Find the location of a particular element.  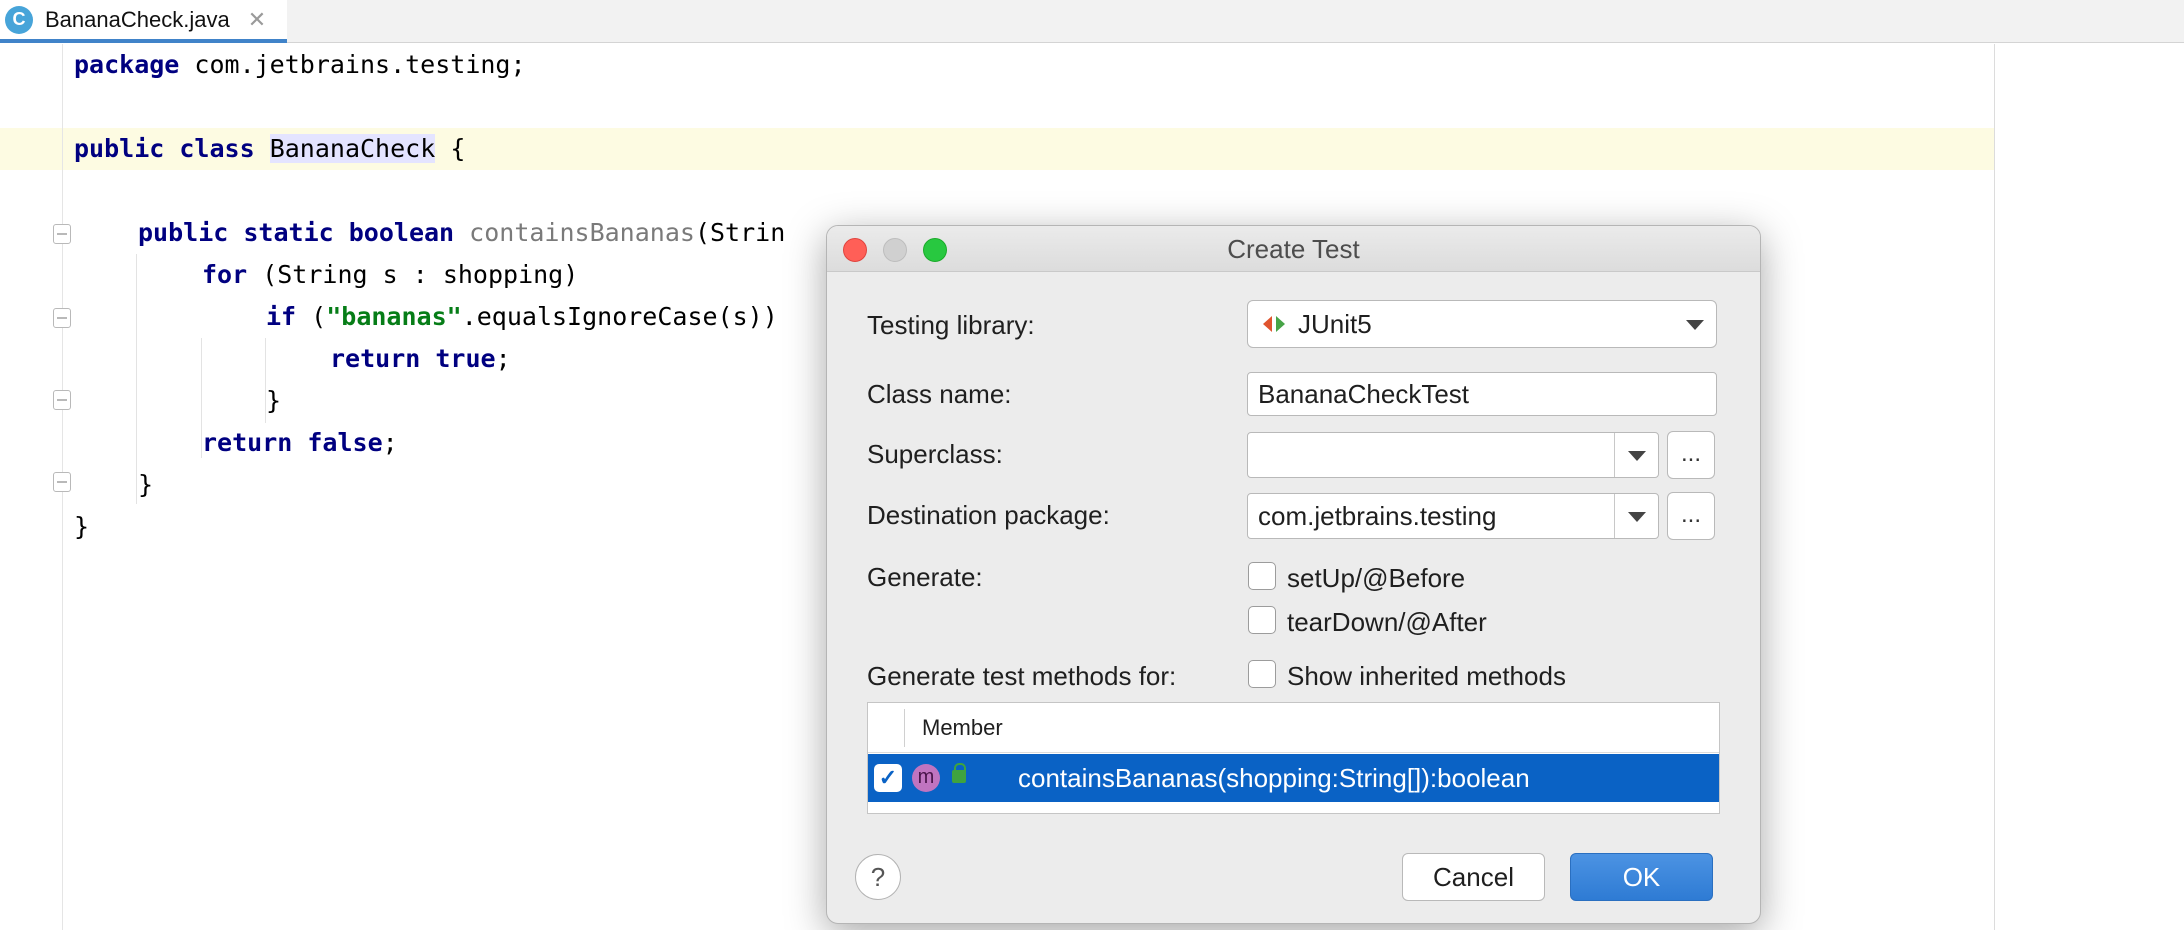

tab-label: BananaCheck.java is located at coordinates (137, 19).